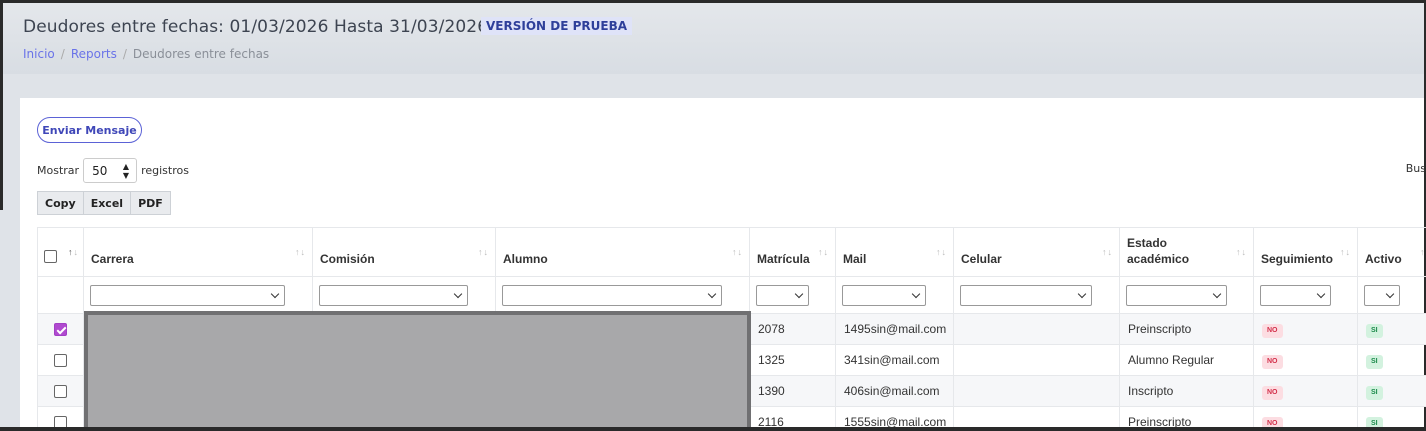 Image resolution: width=1426 pixels, height=431 pixels. Describe the element at coordinates (198, 252) in the screenshot. I see `column-header-carrera: Carrera ↑↓` at that location.